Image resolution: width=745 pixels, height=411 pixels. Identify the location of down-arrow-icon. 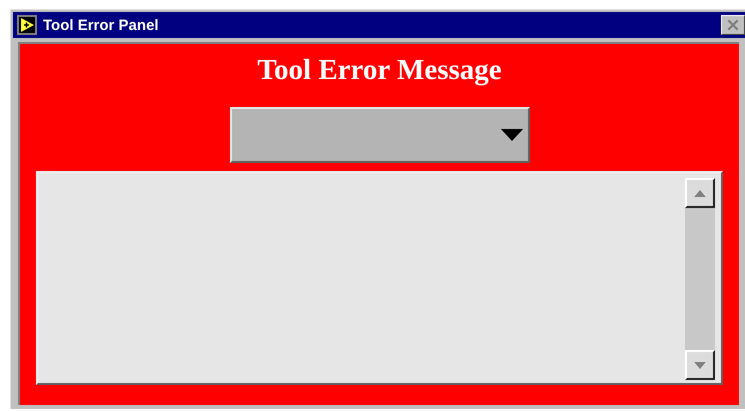
(700, 365).